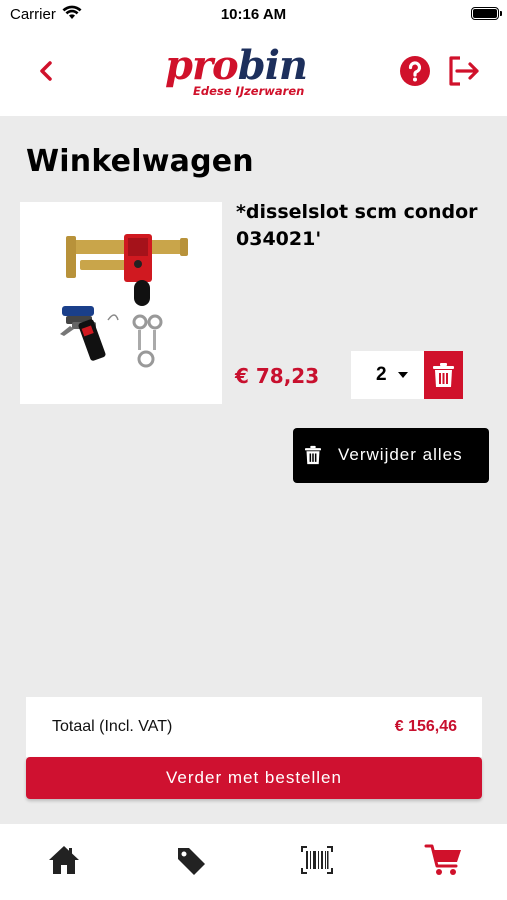 The height and width of the screenshot is (900, 507). I want to click on checkout-button: Verder met bestellen, so click(254, 778).